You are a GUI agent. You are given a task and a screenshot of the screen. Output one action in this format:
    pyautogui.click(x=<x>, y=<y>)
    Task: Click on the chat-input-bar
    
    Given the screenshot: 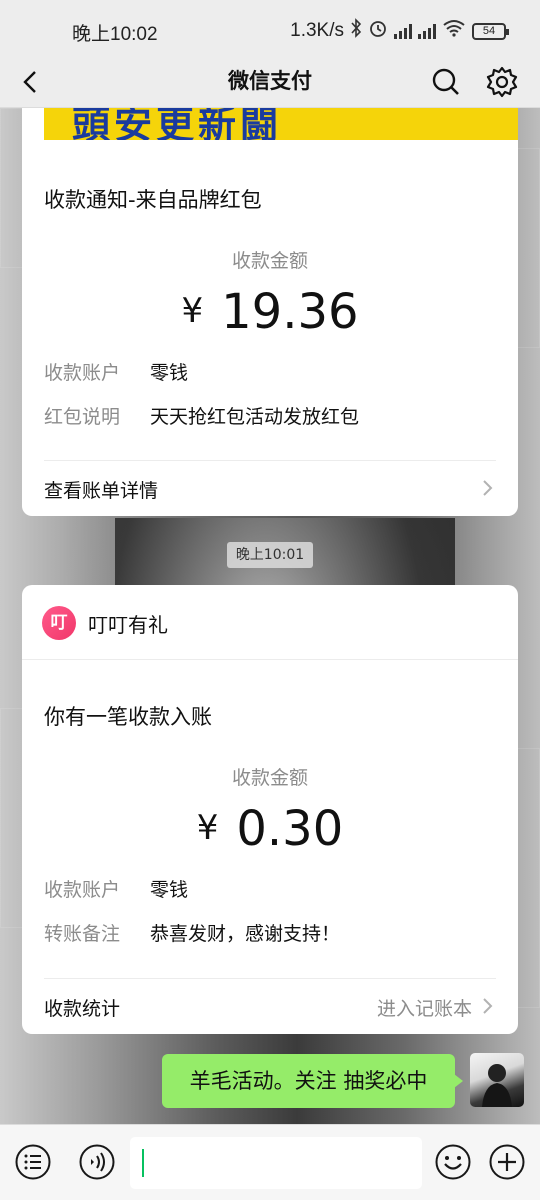 What is the action you would take?
    pyautogui.click(x=270, y=1162)
    